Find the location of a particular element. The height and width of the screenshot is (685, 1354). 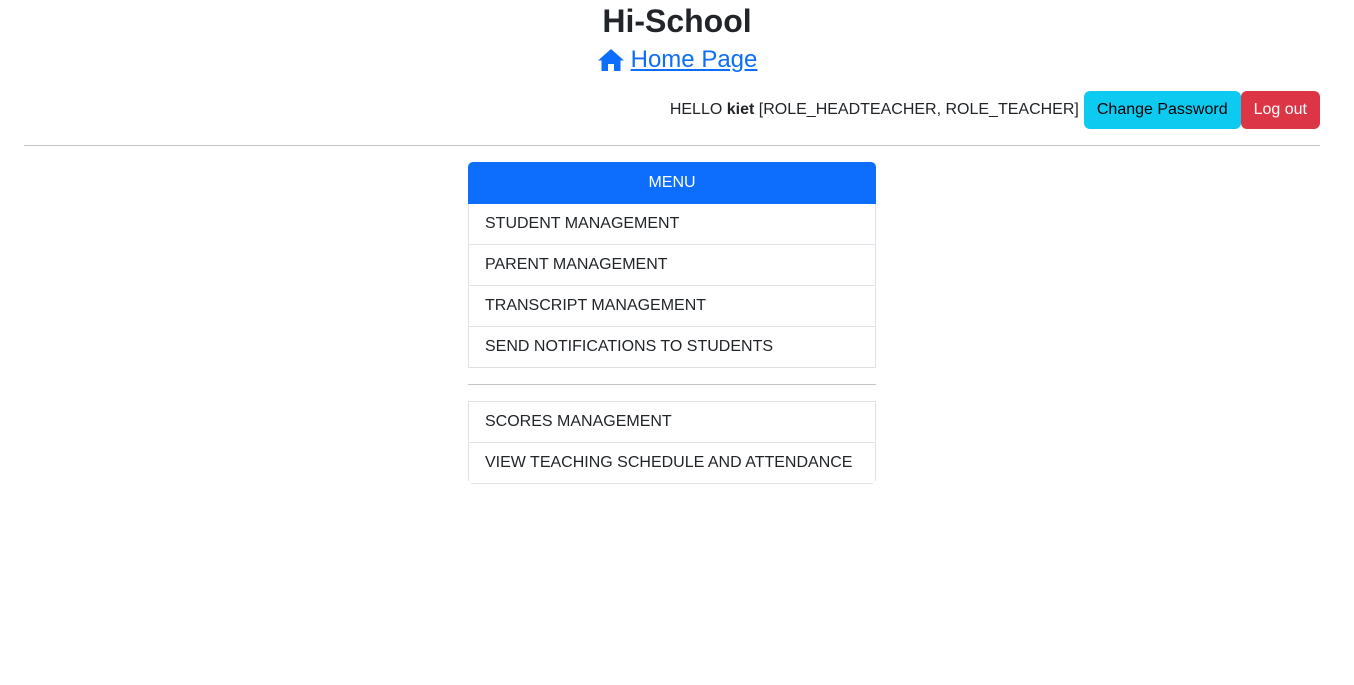

change-password-button: Change Password is located at coordinates (1162, 110).